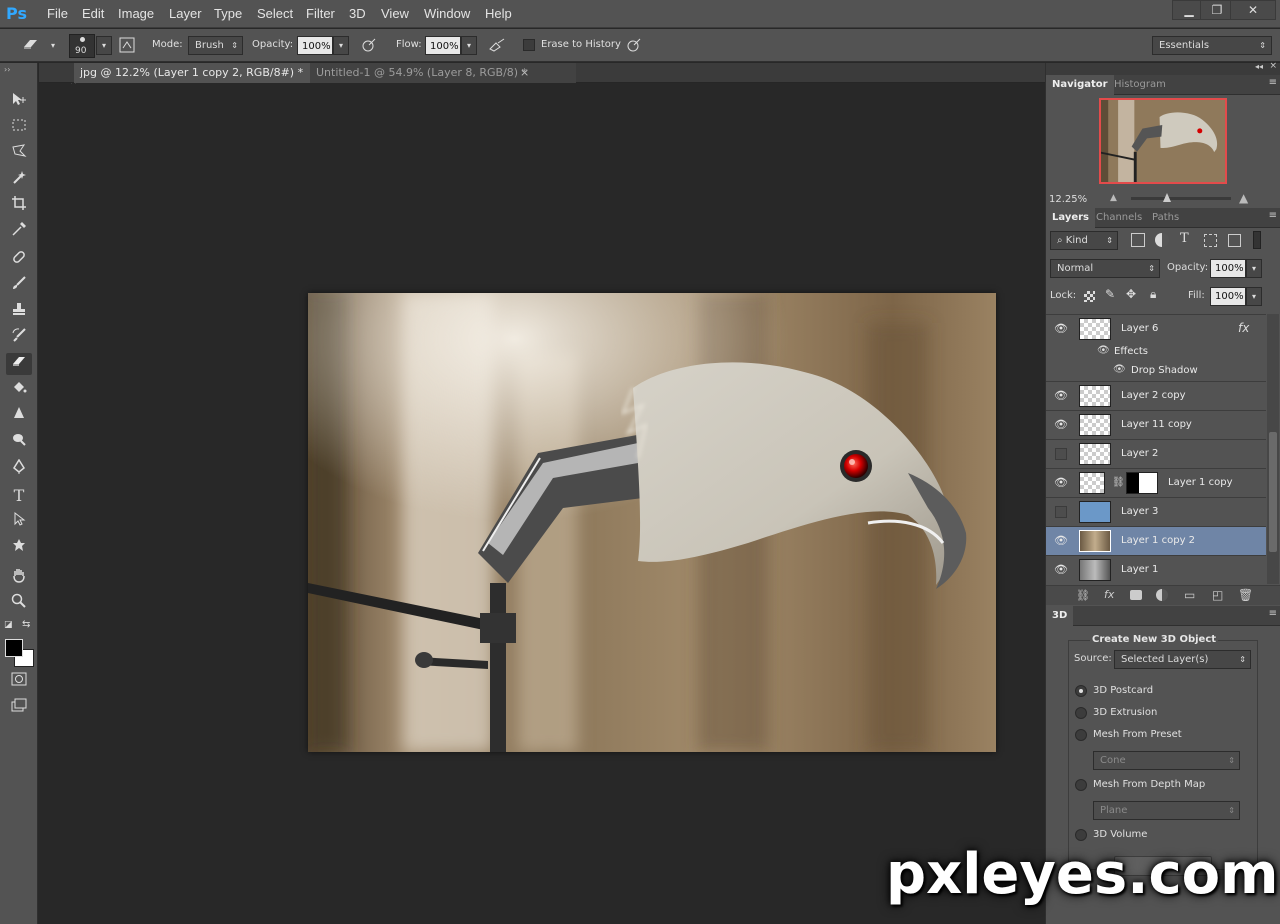 This screenshot has width=1280, height=924. Describe the element at coordinates (1228, 296) in the screenshot. I see `fill-field: 100%` at that location.